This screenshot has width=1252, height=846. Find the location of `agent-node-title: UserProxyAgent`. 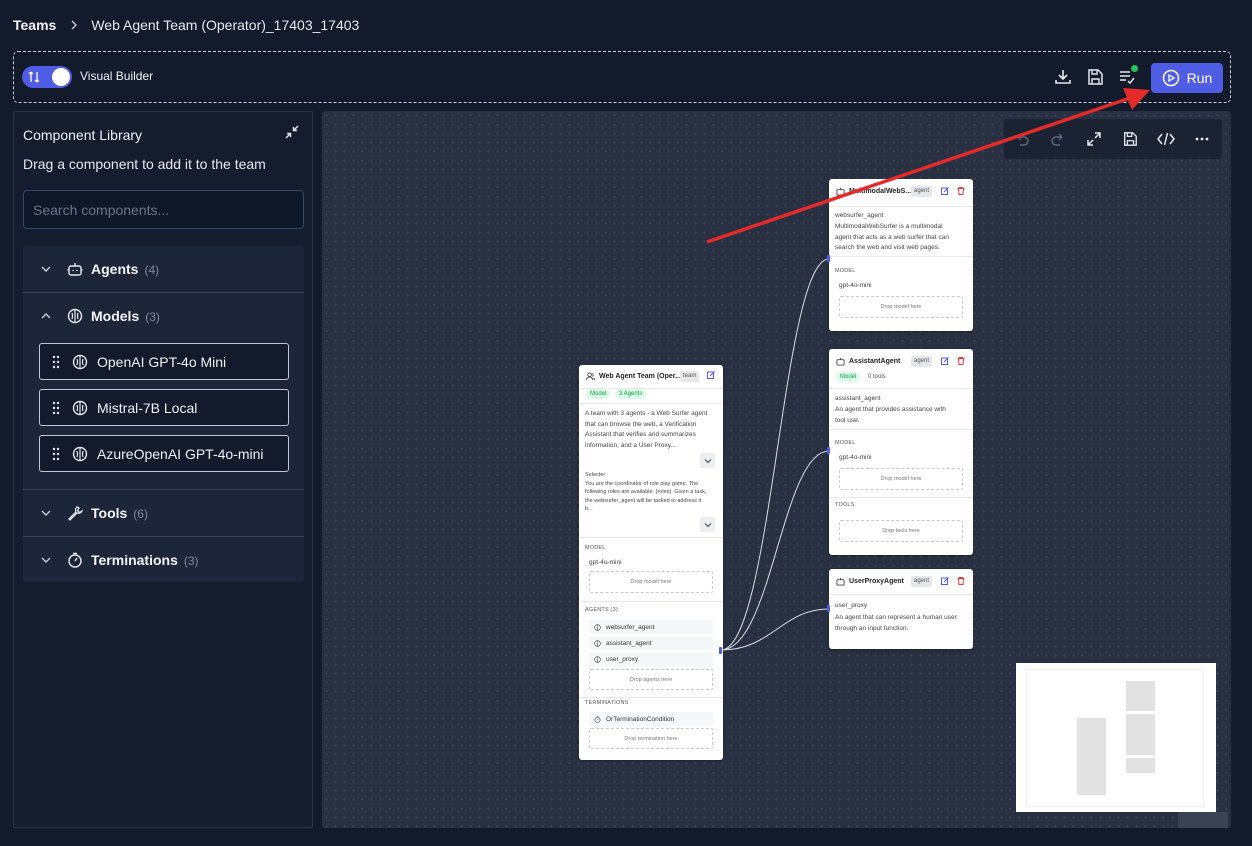

agent-node-title: UserProxyAgent is located at coordinates (876, 581).